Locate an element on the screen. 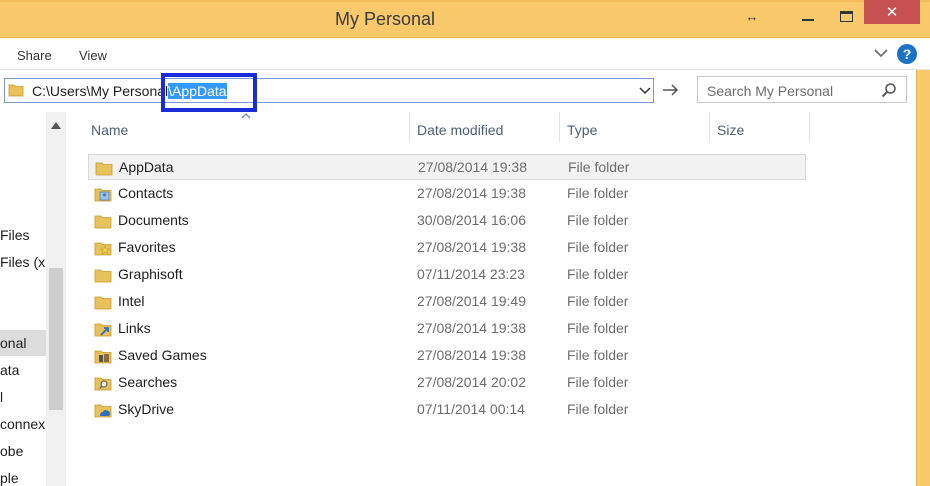 The height and width of the screenshot is (486, 930). favorites-folder-icon is located at coordinates (103, 249).